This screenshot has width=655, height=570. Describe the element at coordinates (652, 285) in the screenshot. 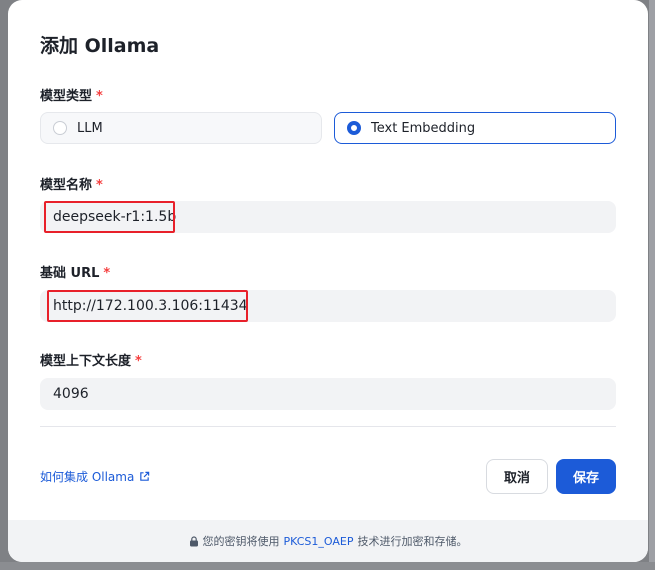

I see `background-page-edge` at that location.